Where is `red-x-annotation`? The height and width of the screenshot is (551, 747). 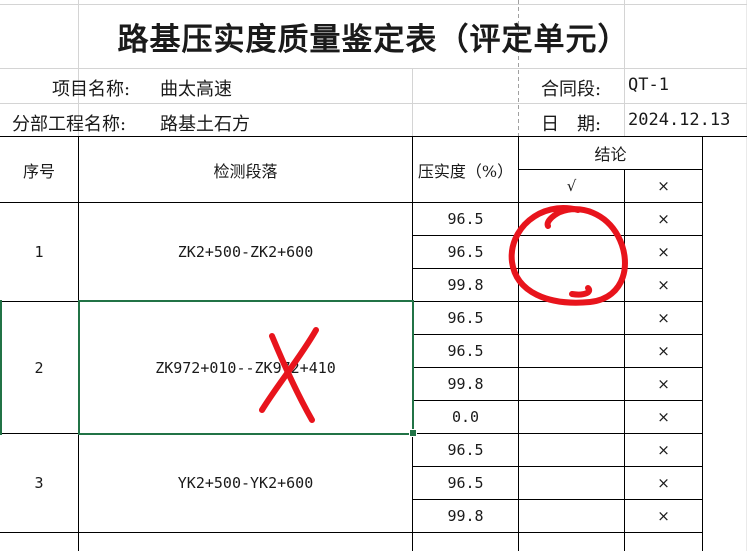
red-x-annotation is located at coordinates (289, 375).